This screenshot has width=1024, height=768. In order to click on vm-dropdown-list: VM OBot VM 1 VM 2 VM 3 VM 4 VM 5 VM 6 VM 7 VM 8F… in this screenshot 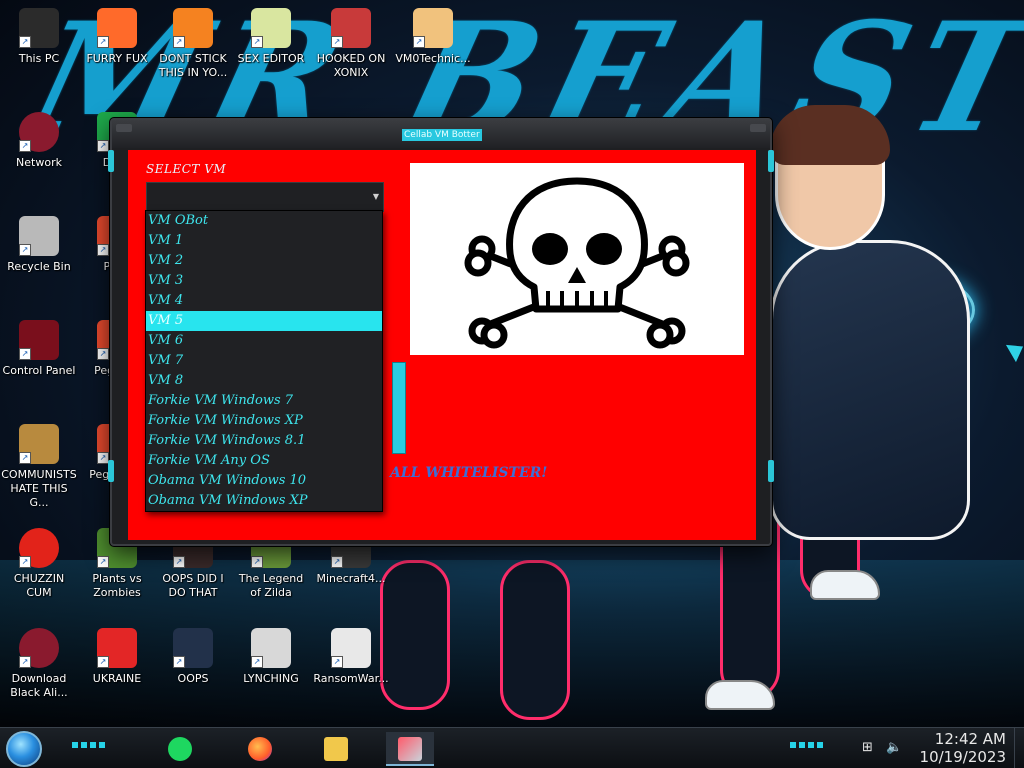, I will do `click(264, 361)`.